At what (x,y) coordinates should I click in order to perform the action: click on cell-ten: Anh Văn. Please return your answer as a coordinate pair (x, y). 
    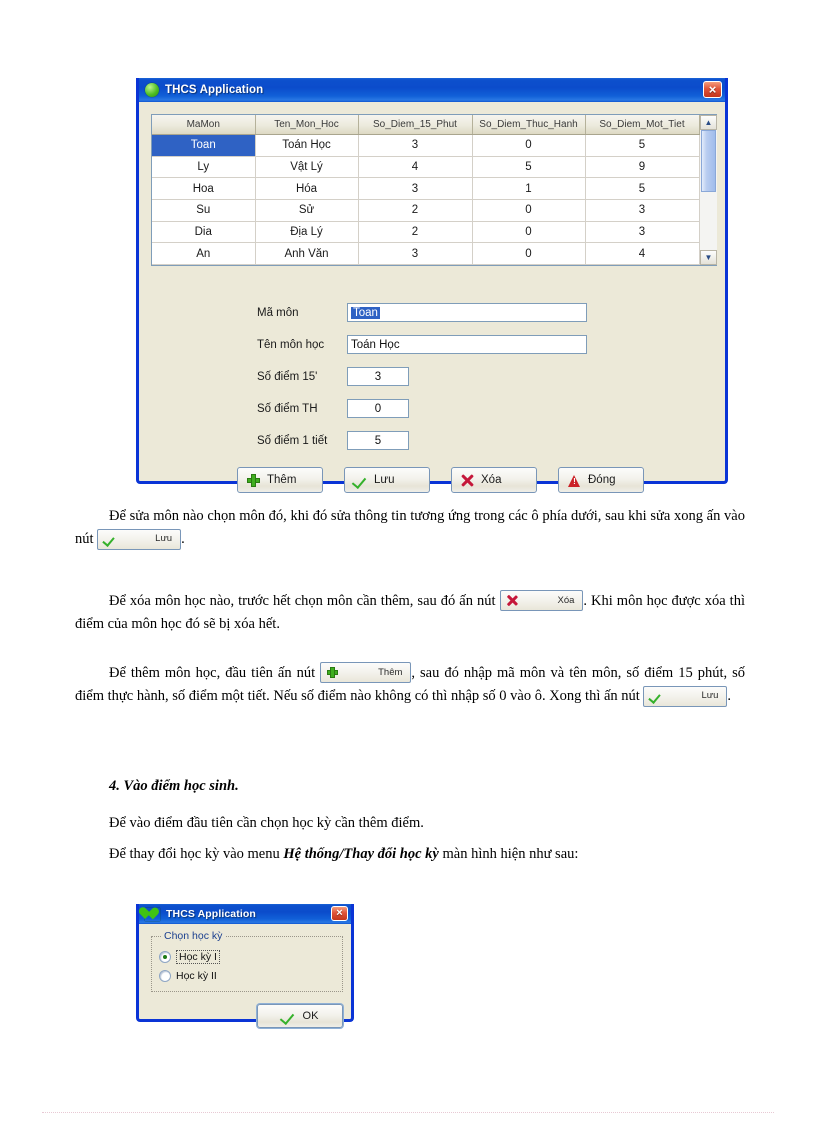
    Looking at the image, I should click on (307, 253).